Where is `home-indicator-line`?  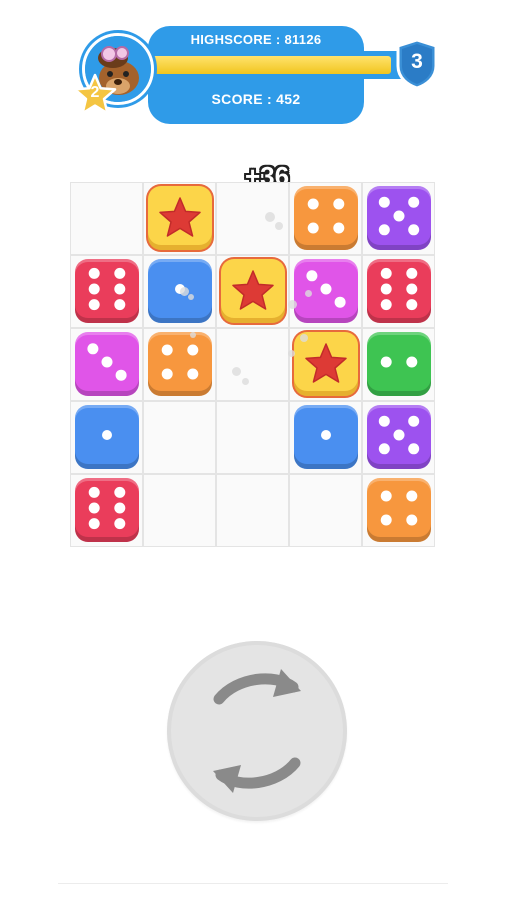
home-indicator-line is located at coordinates (253, 883).